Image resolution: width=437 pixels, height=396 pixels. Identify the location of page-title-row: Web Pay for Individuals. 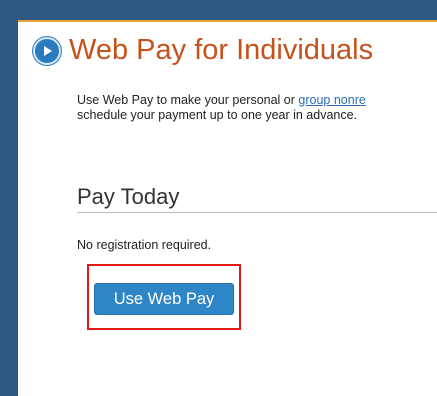
(203, 50).